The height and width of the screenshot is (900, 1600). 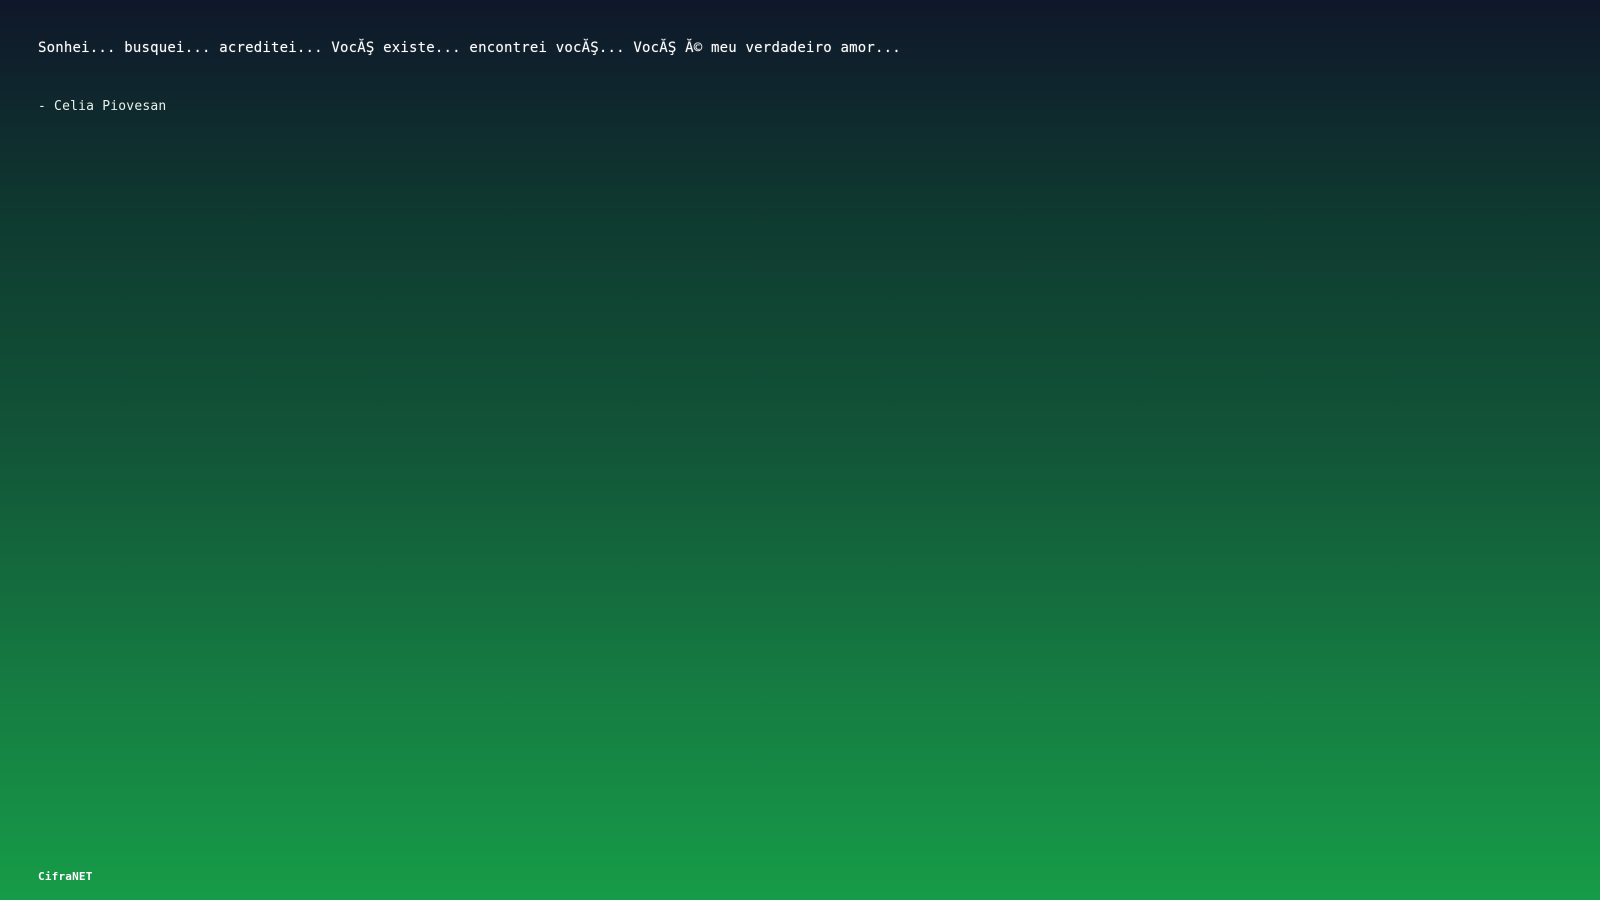 What do you see at coordinates (65, 876) in the screenshot?
I see `brand-label: CifraNET` at bounding box center [65, 876].